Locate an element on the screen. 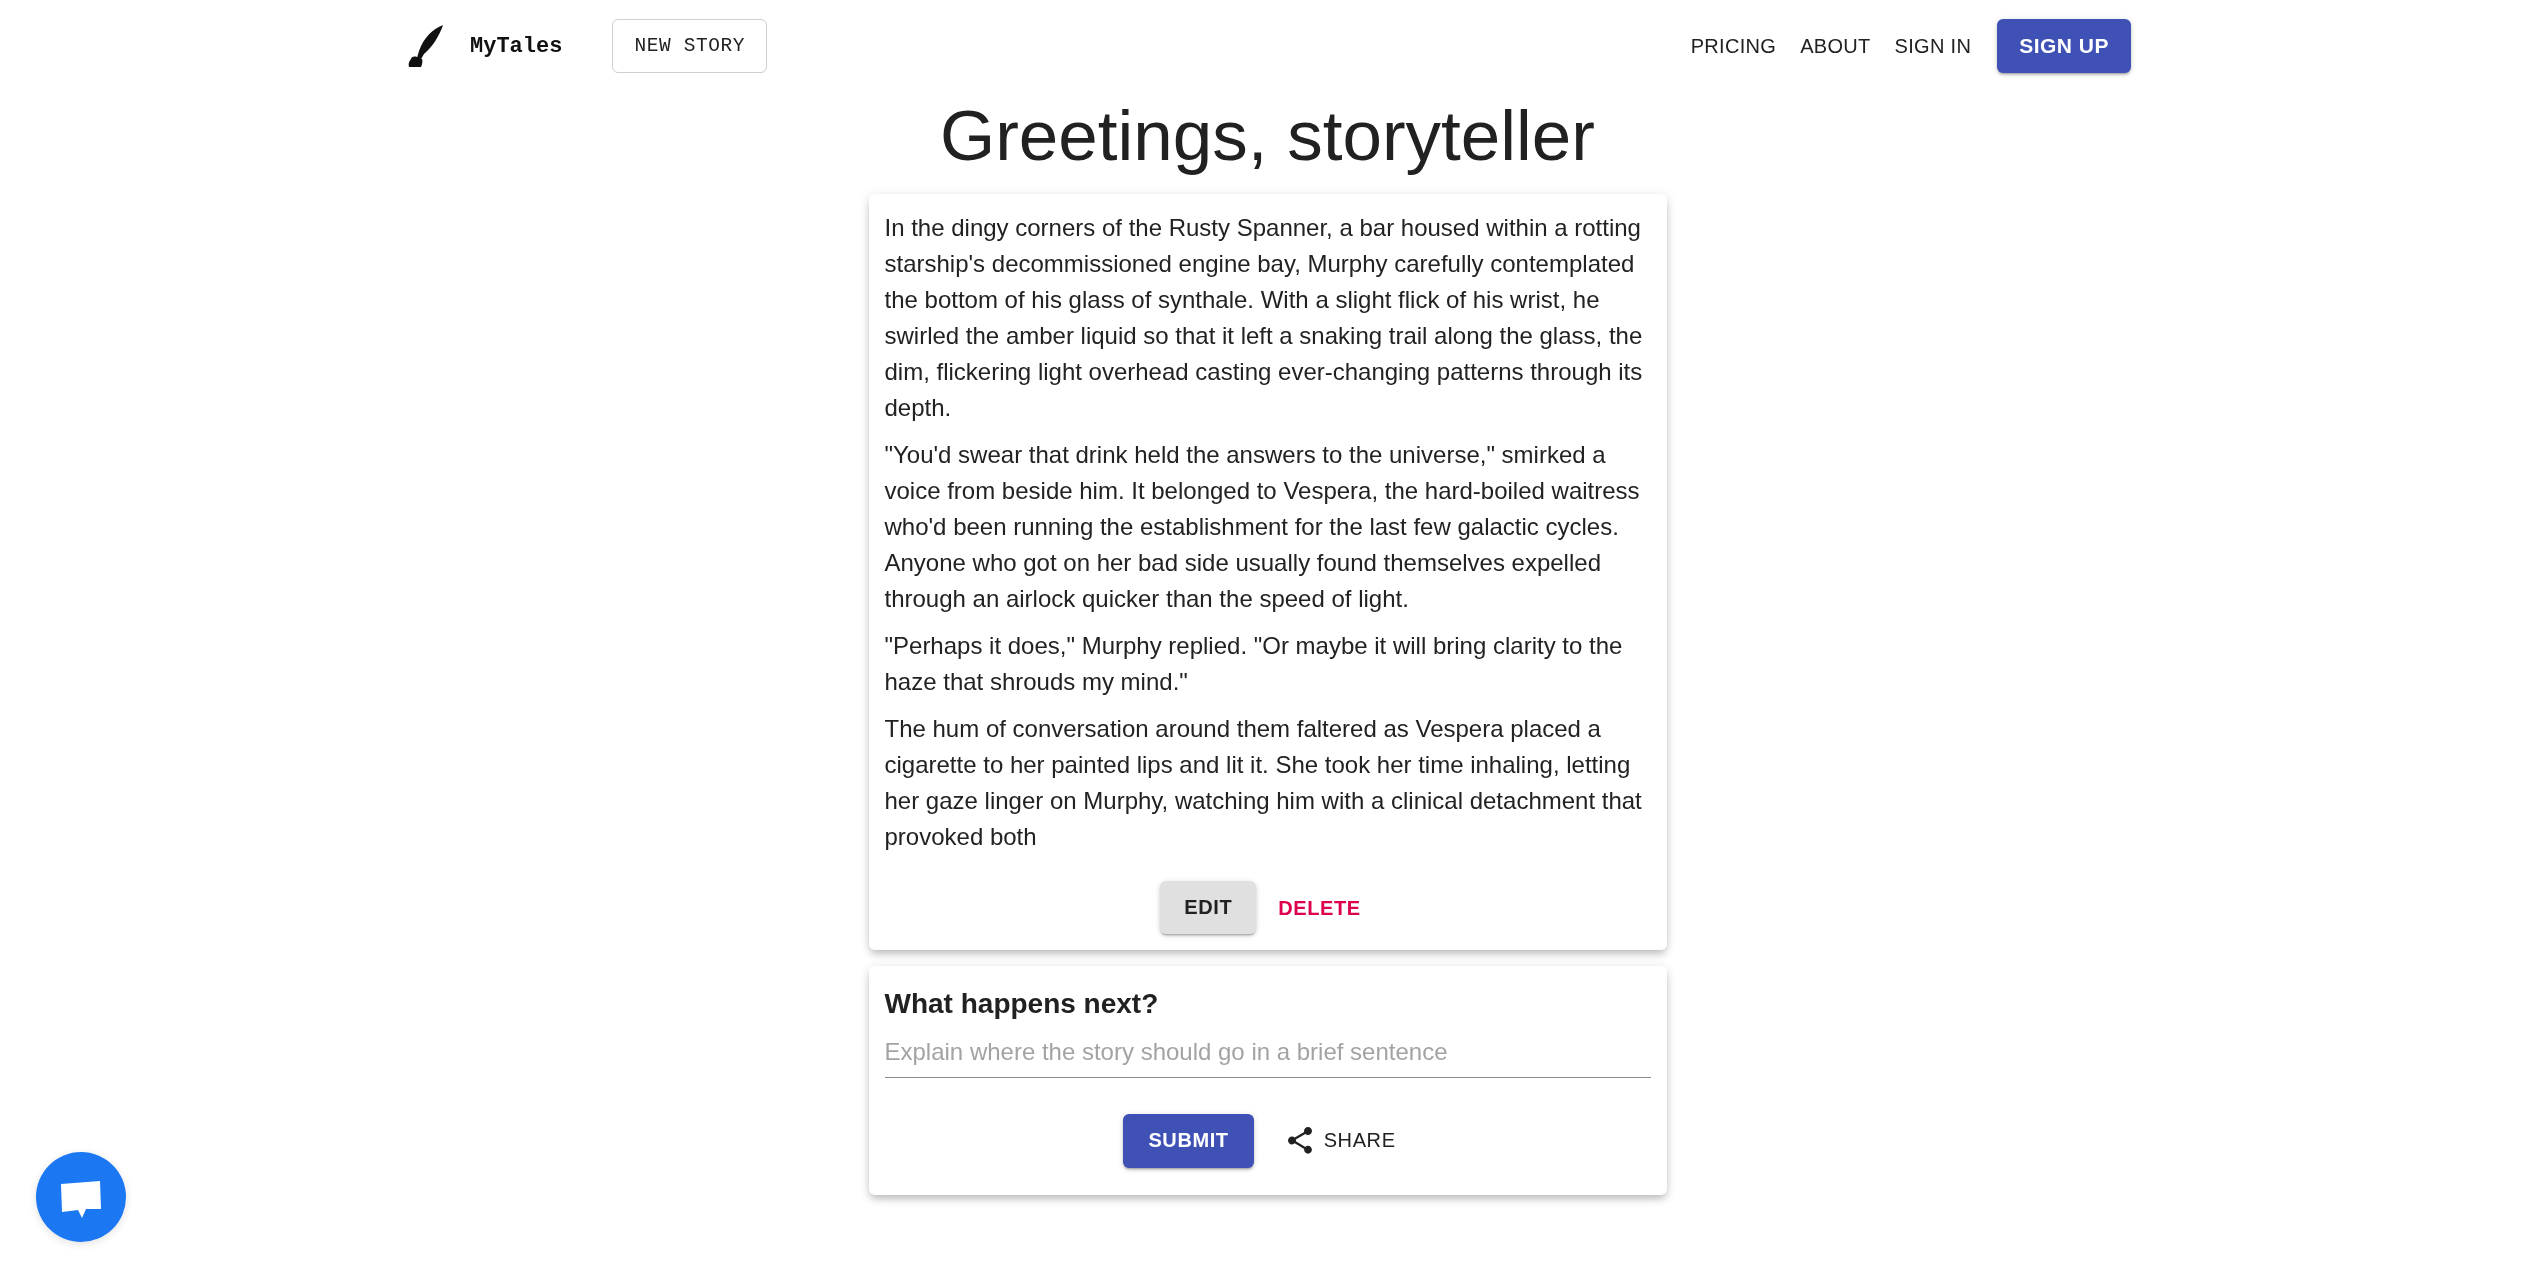  story-paragraph: "You'd swear that drink held the answers to the universe," smirked a voice from beside him. It belonged to Vespera, the hard-boiled waitress who'd been running the establishment for the last few galactic cycles. Anyone who got on her bad side usually found themselves expelled through an airlock quicker than the speed of light. is located at coordinates (1262, 527).